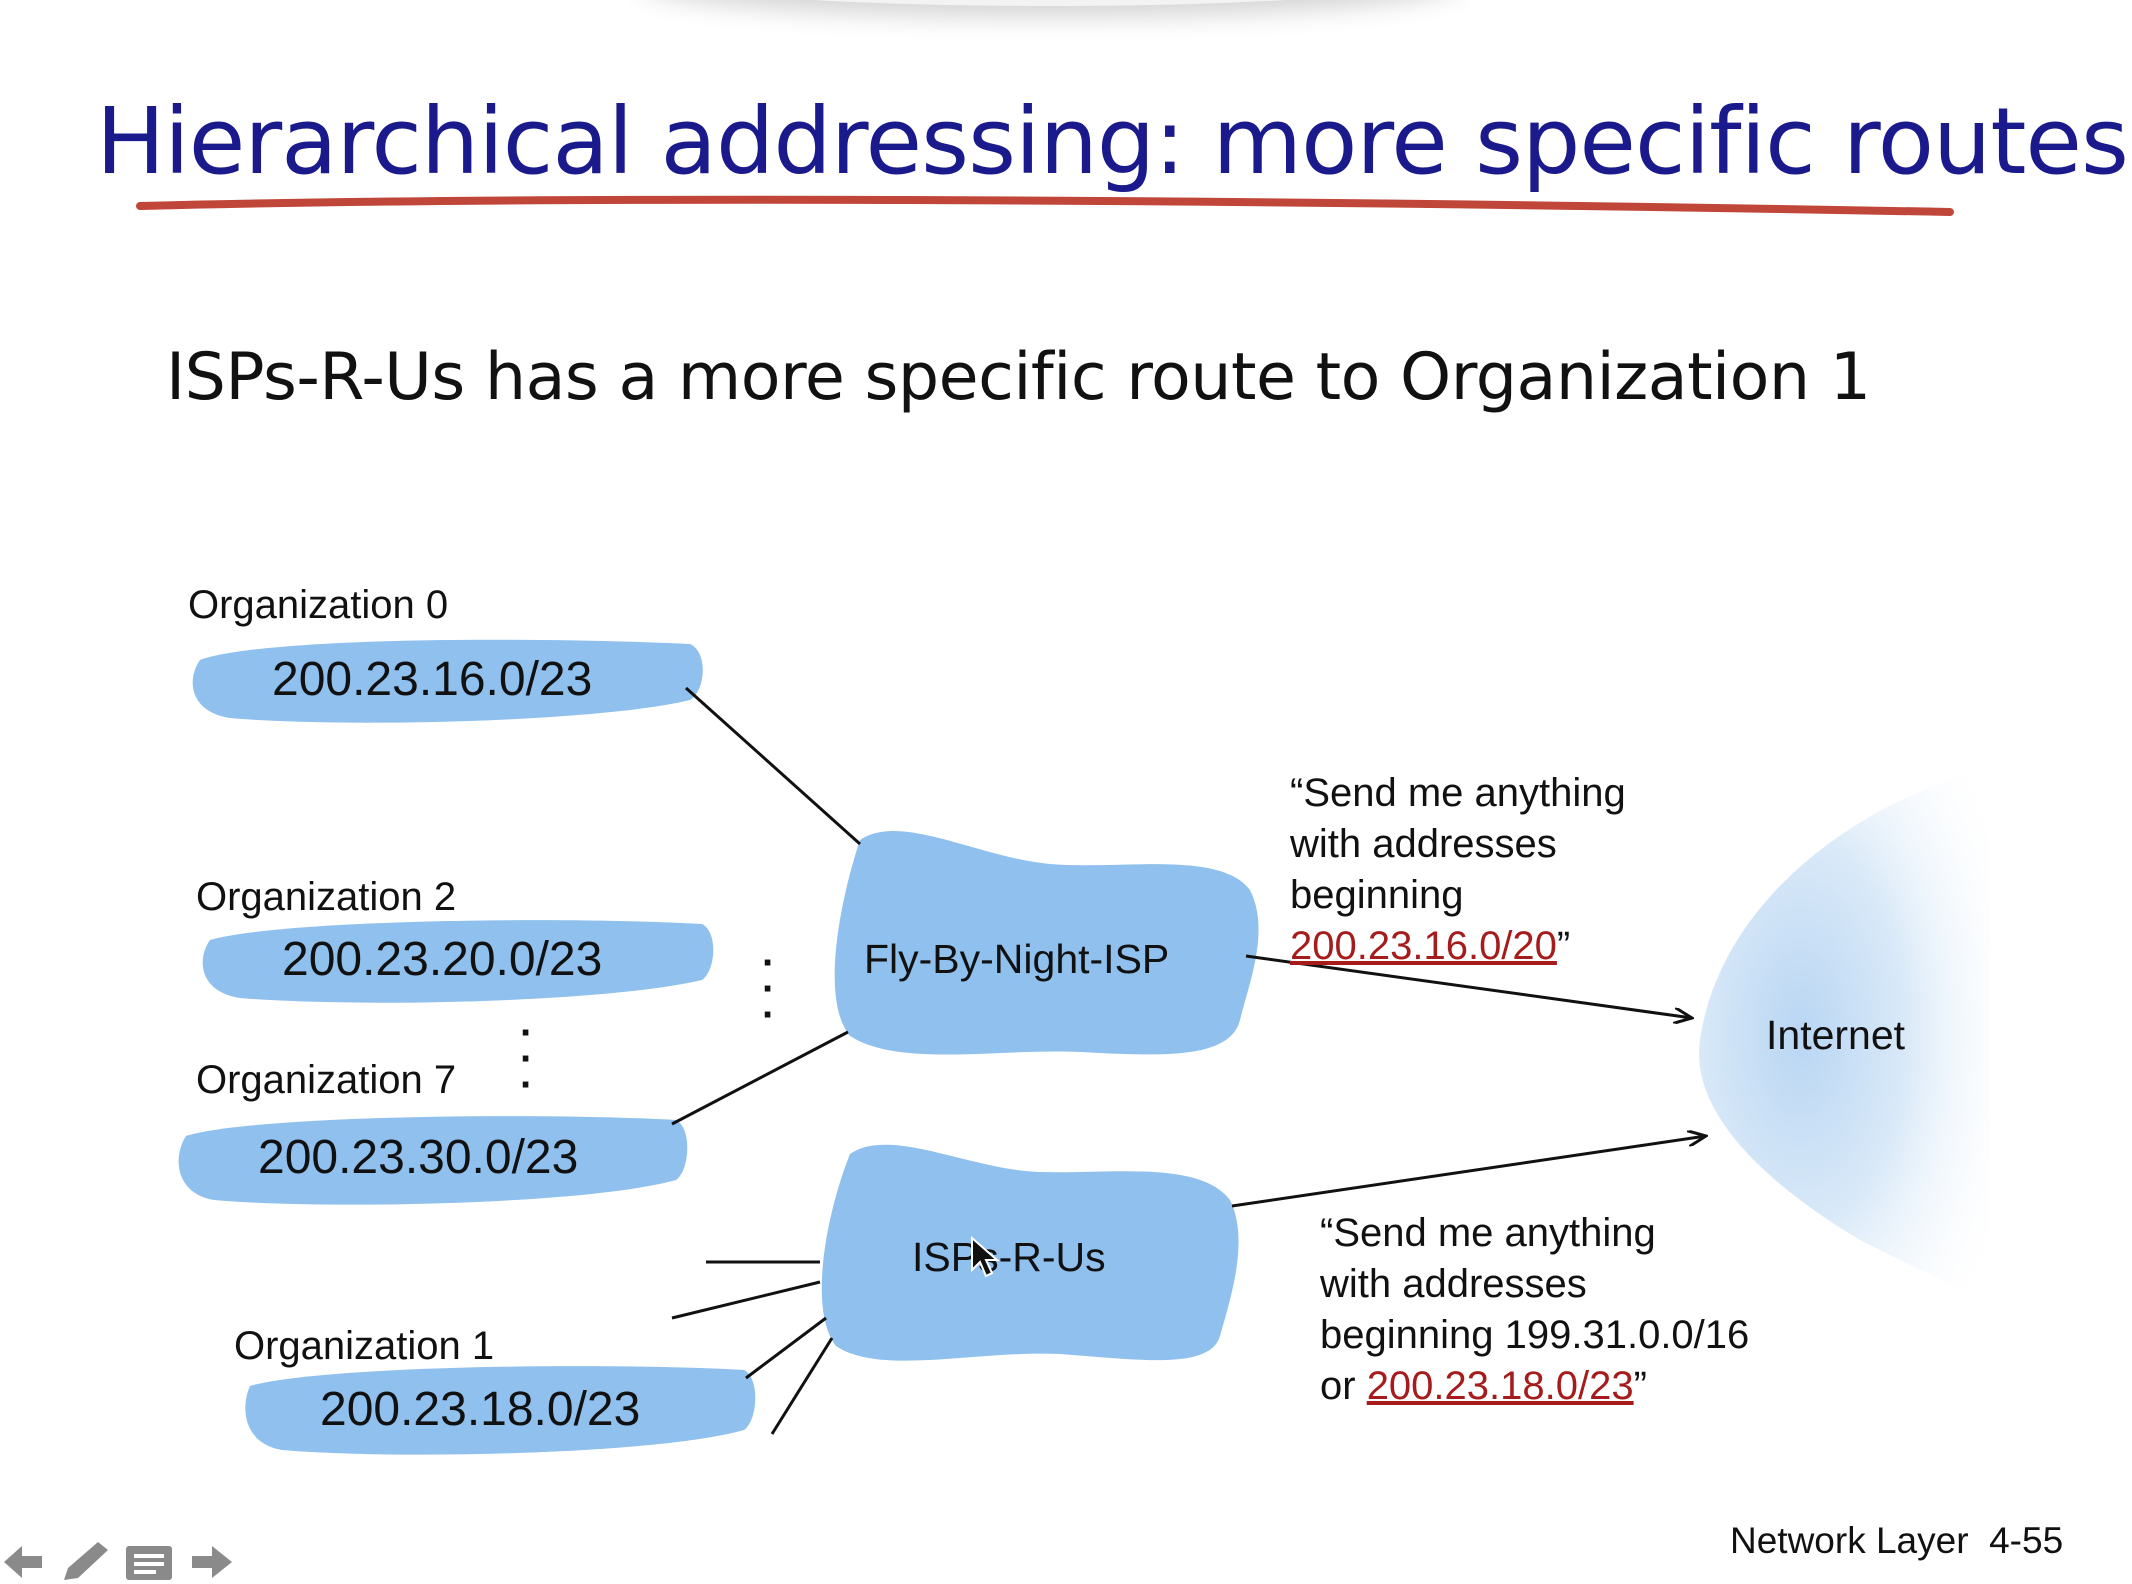 This screenshot has height=1584, width=2132. I want to click on link-org0-flybynight, so click(773, 766).